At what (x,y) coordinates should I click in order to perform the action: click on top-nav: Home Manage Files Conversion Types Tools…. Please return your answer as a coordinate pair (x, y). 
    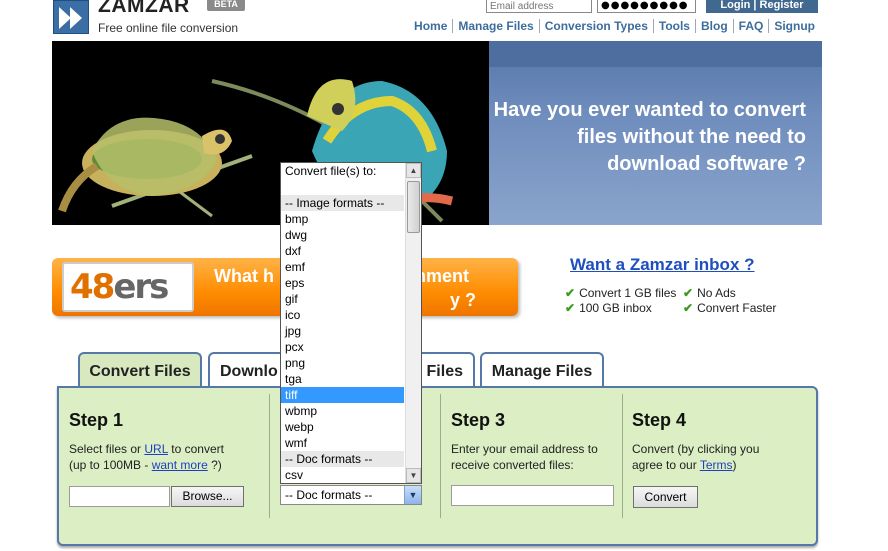
    Looking at the image, I should click on (600, 26).